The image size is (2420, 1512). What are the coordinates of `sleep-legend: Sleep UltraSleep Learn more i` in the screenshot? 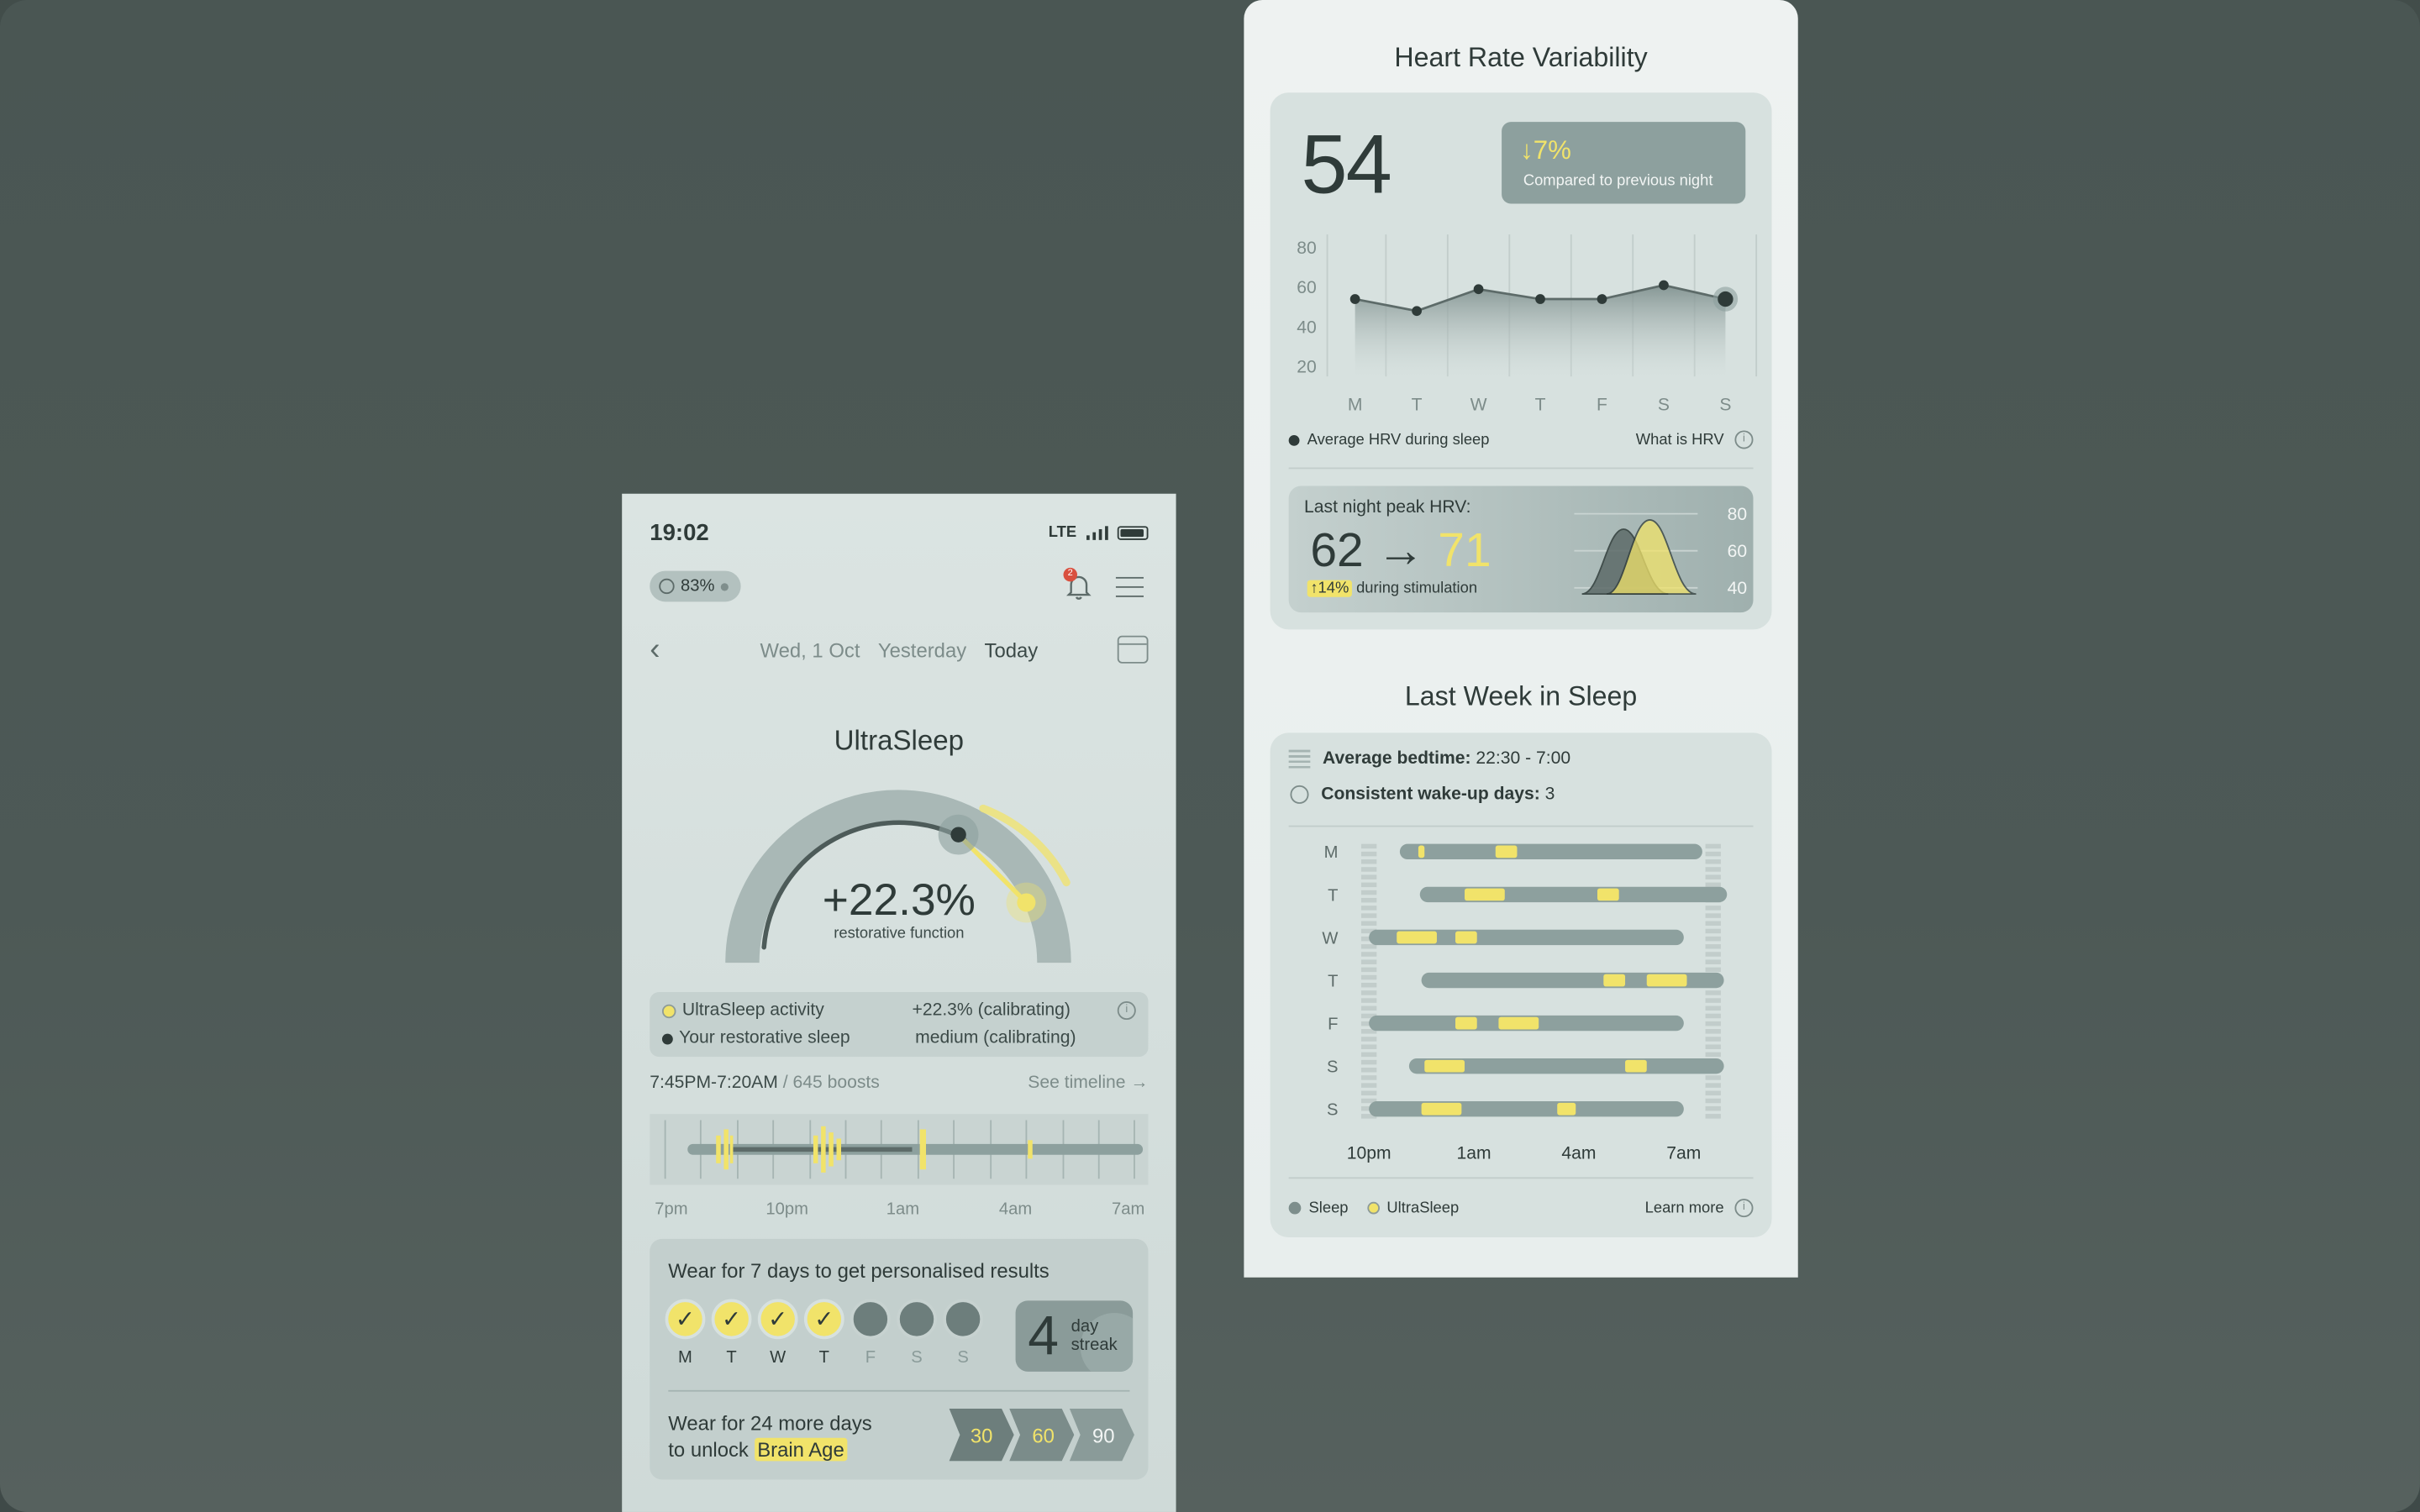 It's located at (1521, 1208).